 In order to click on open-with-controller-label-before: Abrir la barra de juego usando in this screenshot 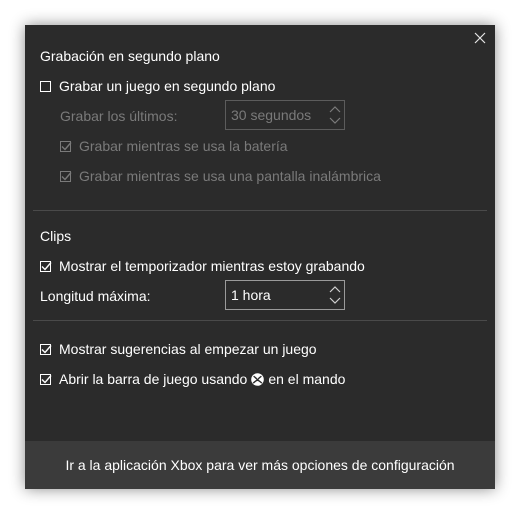, I will do `click(153, 379)`.